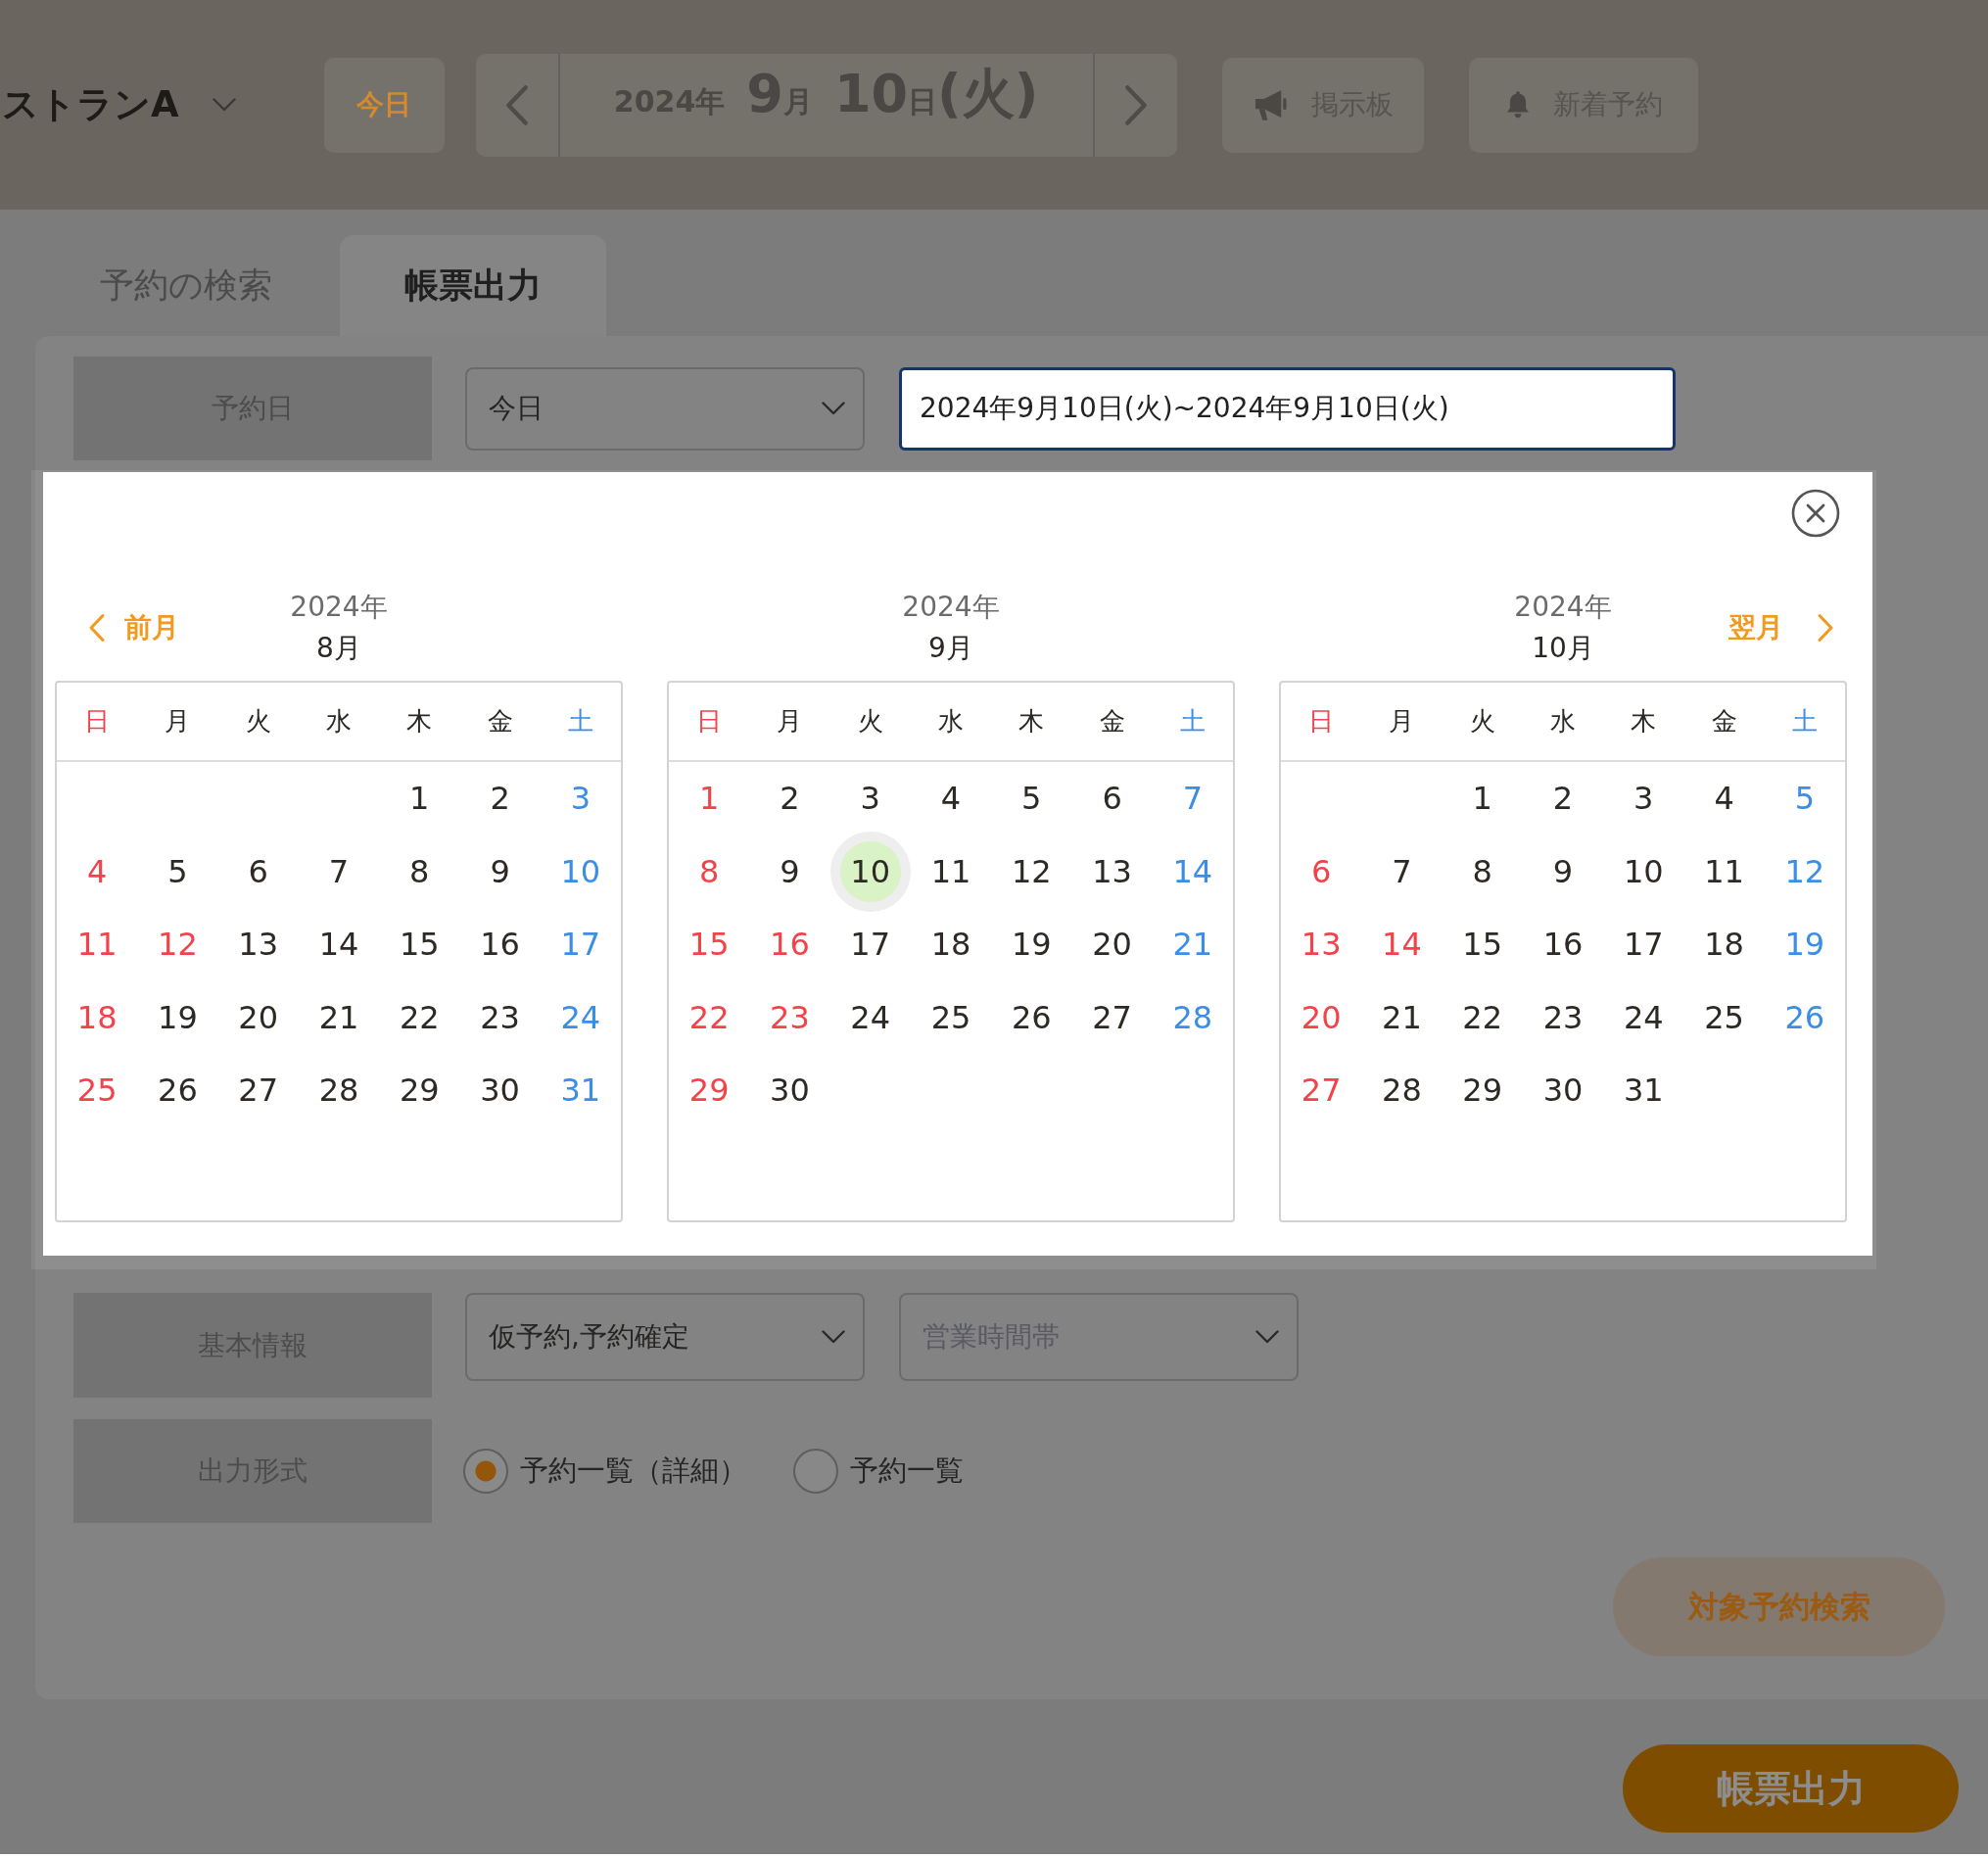  What do you see at coordinates (633, 1471) in the screenshot?
I see `radio-label: 予約一覧（詳細）` at bounding box center [633, 1471].